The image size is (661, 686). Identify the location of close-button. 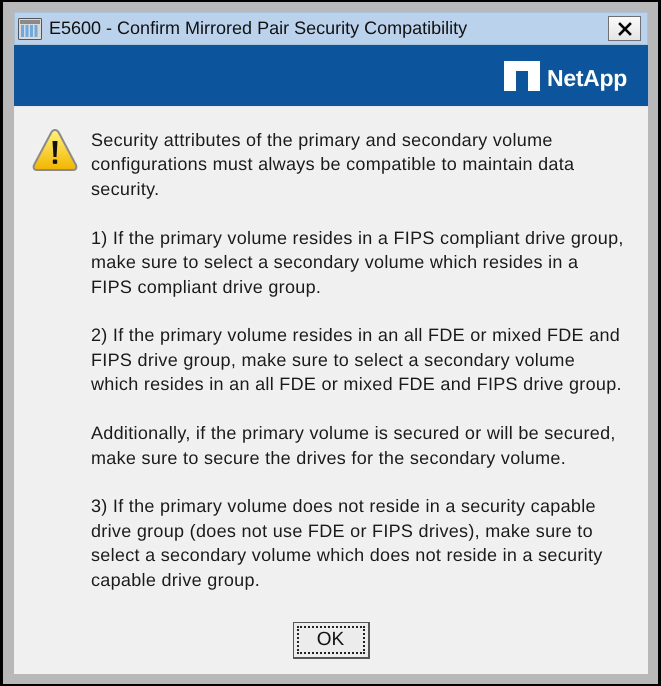
(624, 28).